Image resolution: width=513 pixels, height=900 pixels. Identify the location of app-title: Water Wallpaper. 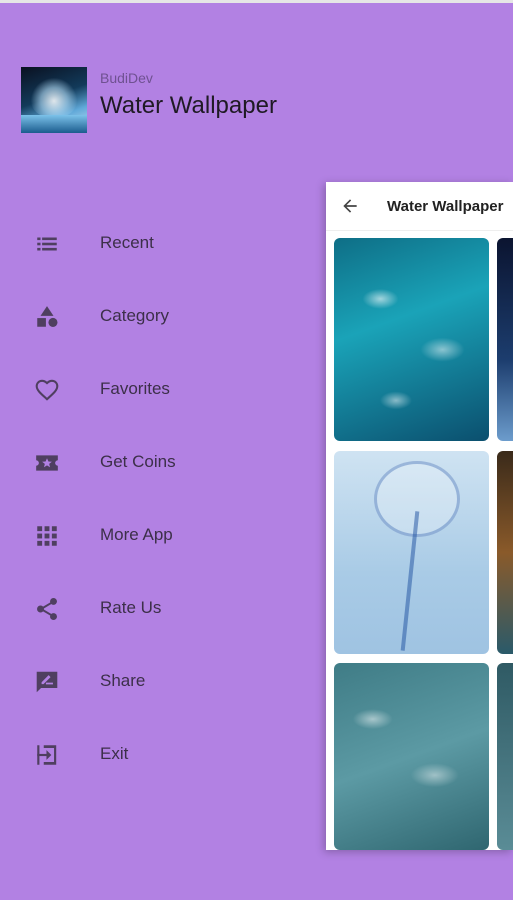
(188, 105).